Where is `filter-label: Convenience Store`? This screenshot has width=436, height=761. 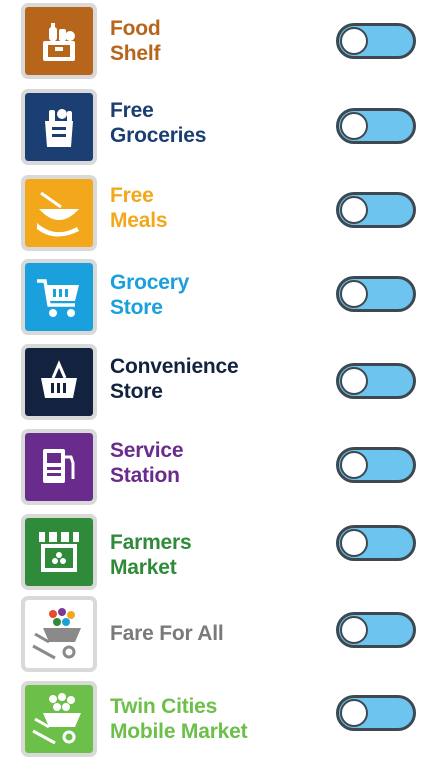 filter-label: Convenience Store is located at coordinates (210, 379).